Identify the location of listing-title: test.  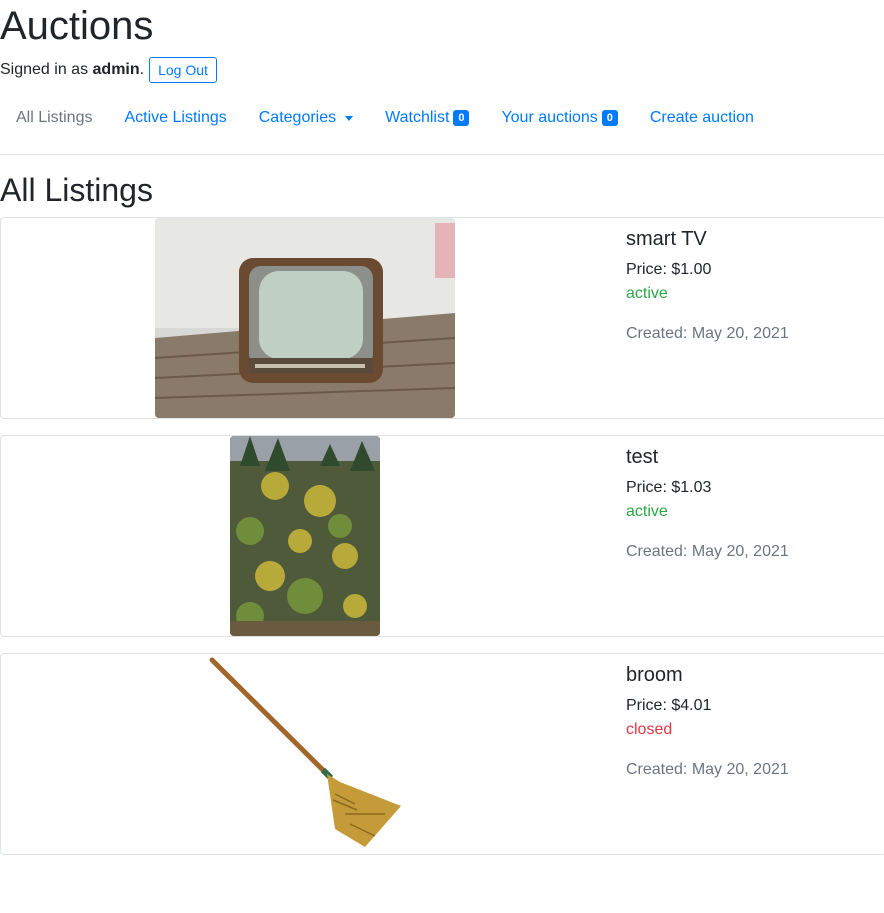
(642, 457).